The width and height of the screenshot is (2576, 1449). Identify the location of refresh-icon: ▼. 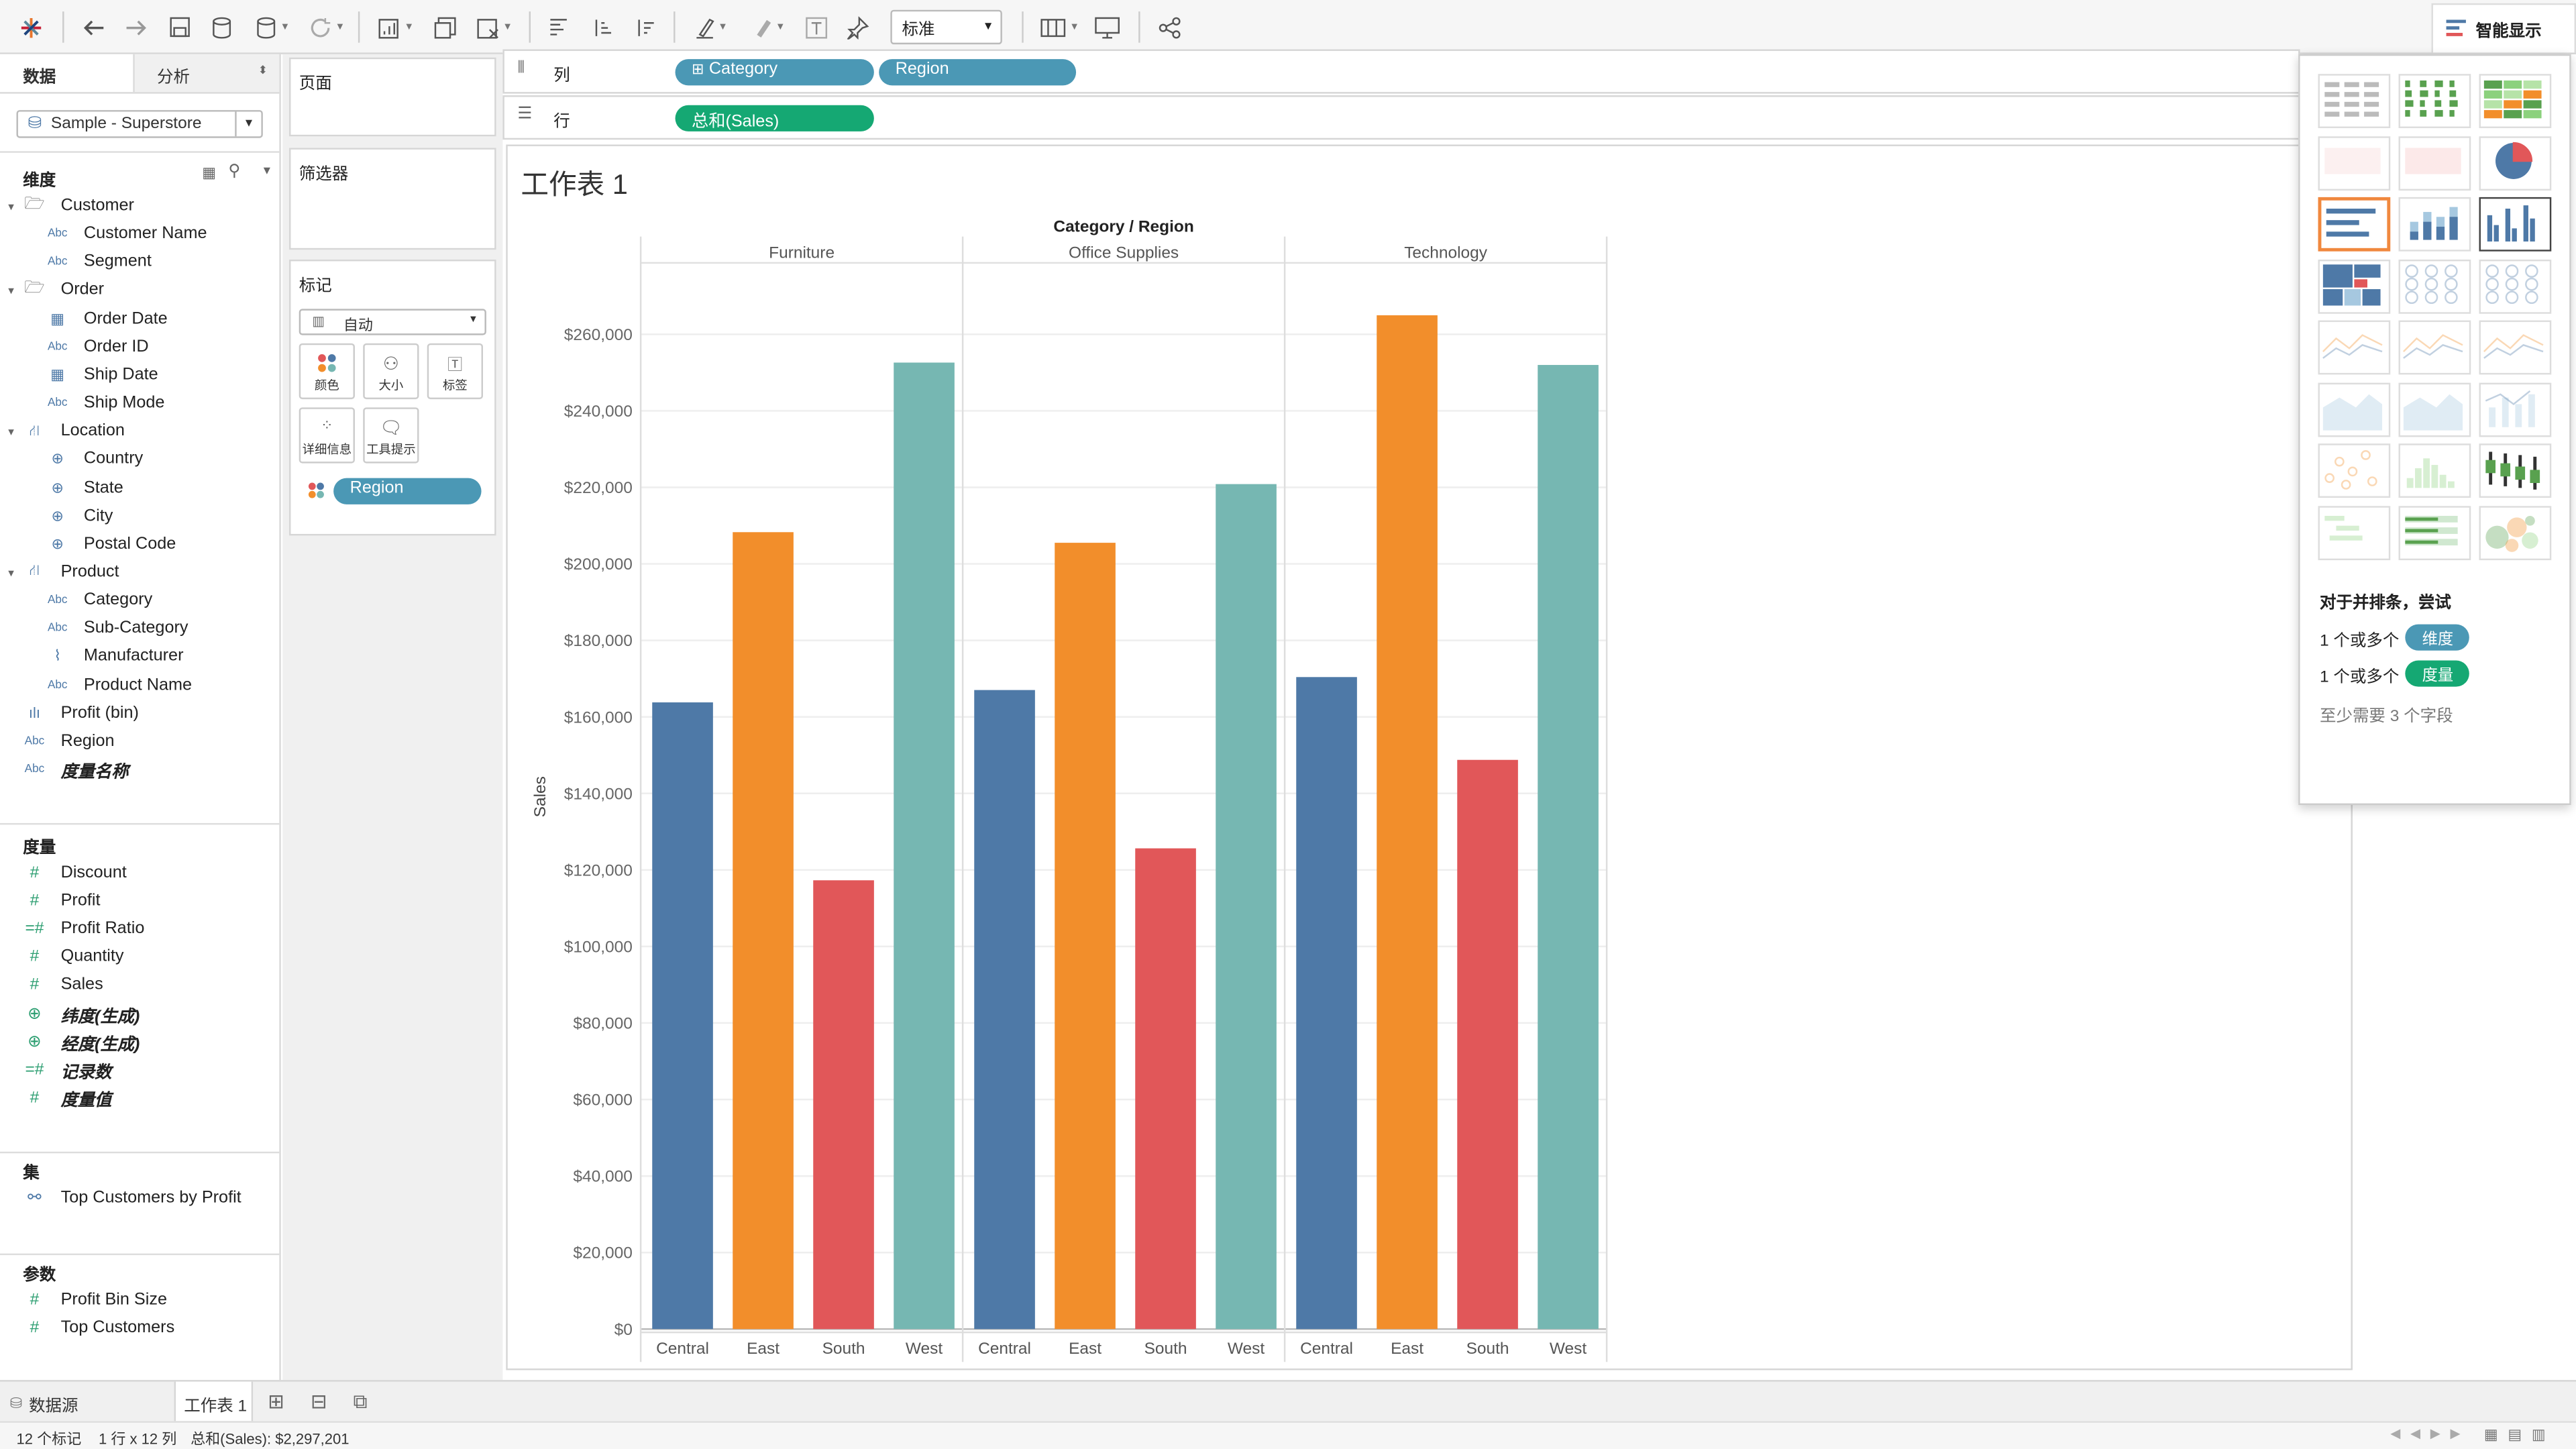
(327, 27).